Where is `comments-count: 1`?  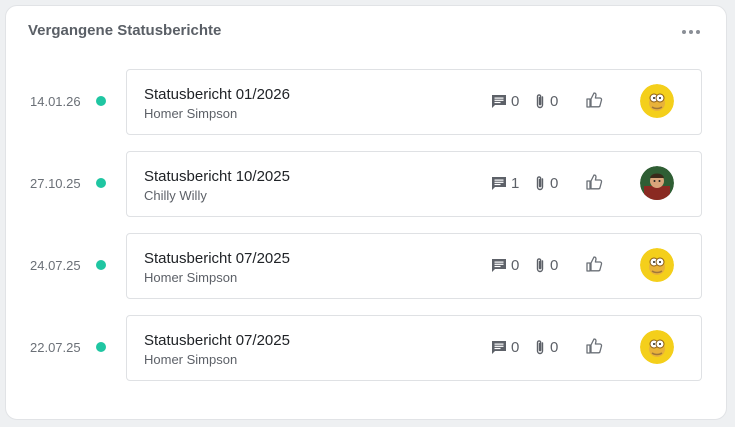 comments-count: 1 is located at coordinates (505, 183).